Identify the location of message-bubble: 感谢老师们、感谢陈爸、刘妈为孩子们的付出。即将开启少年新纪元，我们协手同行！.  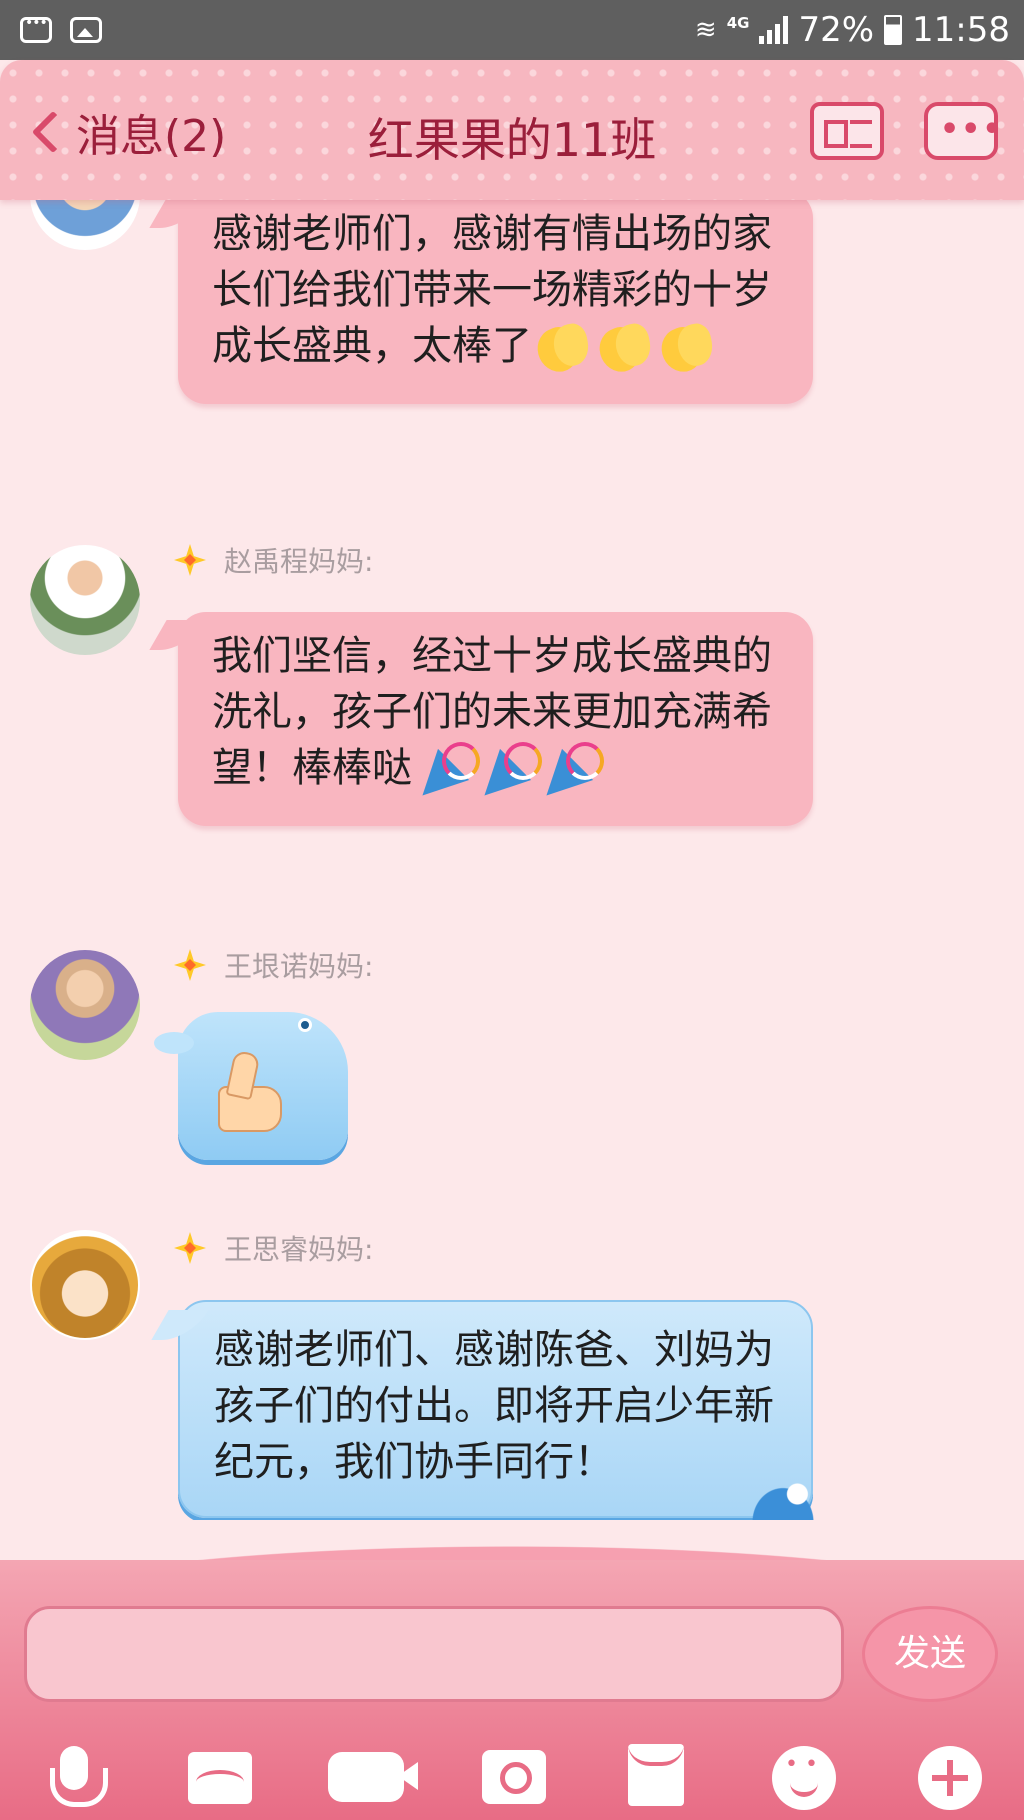
(498, 1411).